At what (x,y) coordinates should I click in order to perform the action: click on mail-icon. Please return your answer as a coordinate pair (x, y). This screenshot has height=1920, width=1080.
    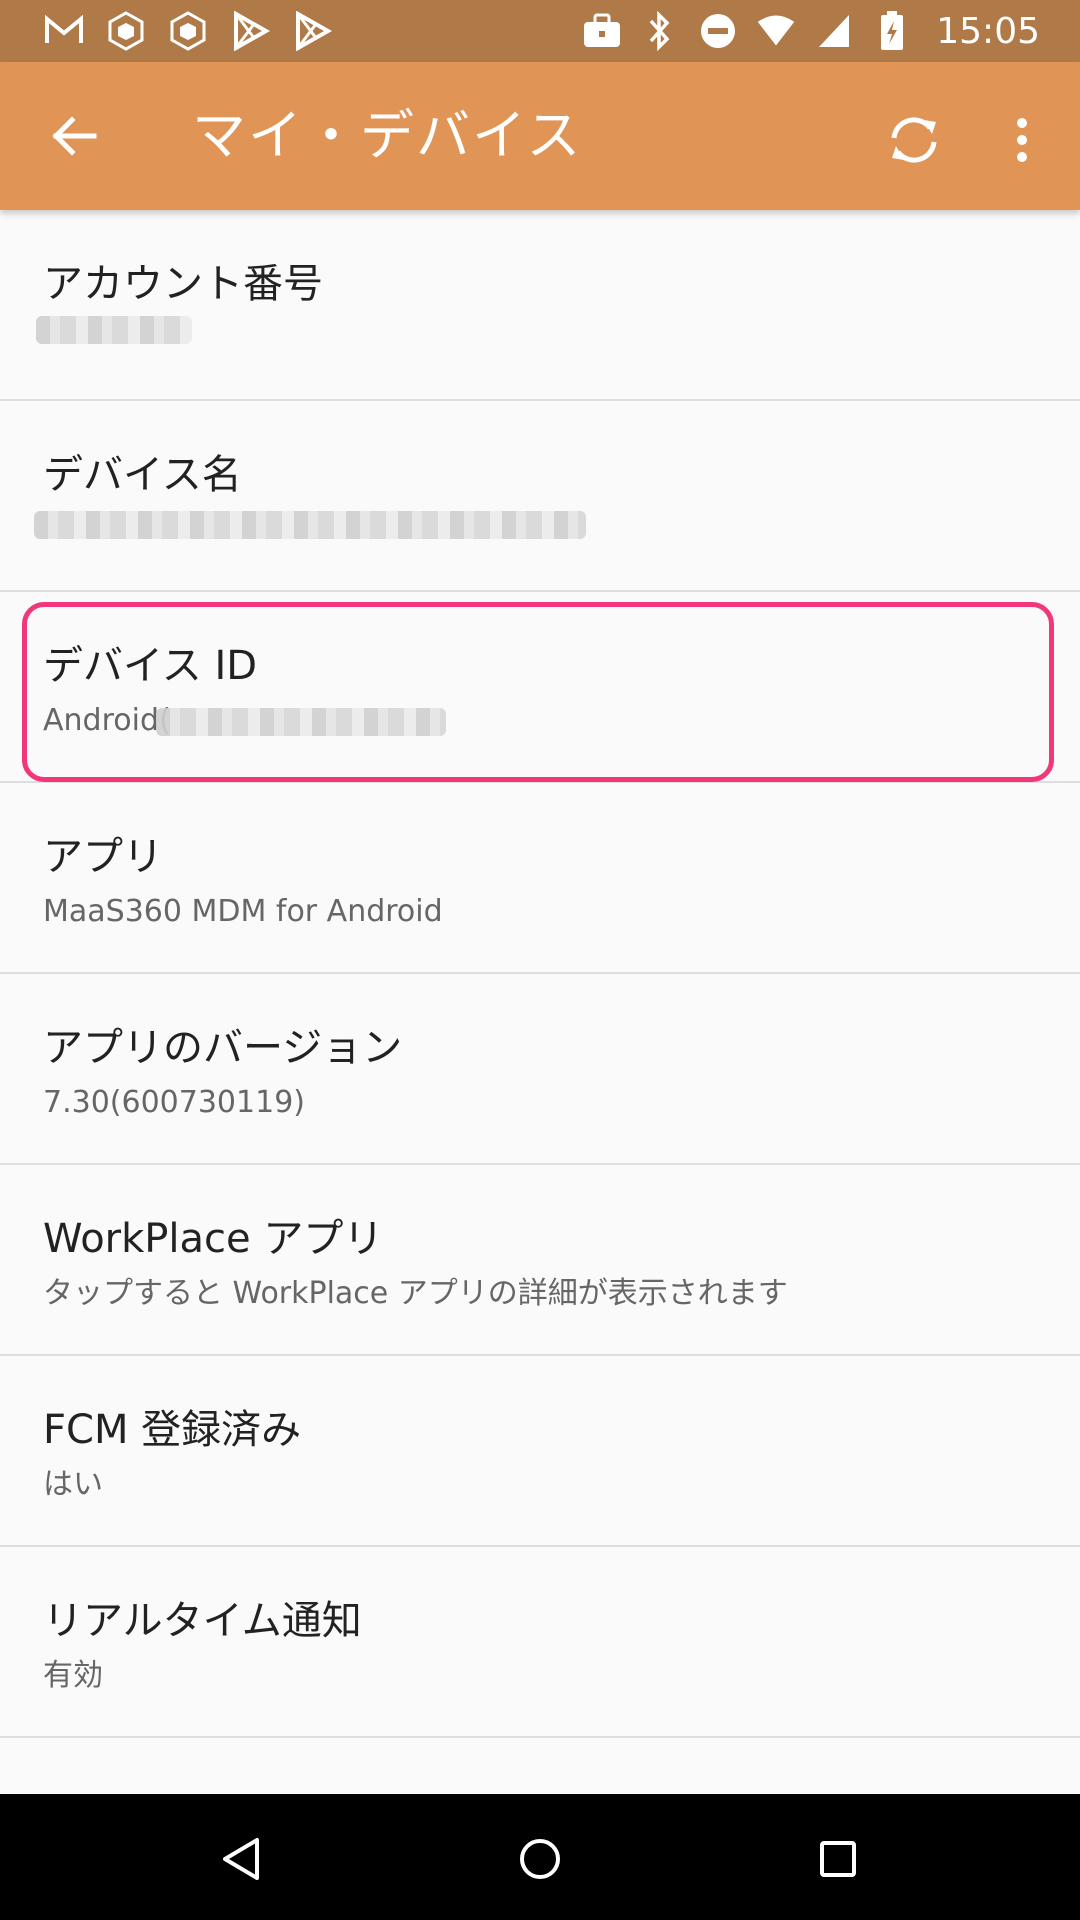
    Looking at the image, I should click on (64, 31).